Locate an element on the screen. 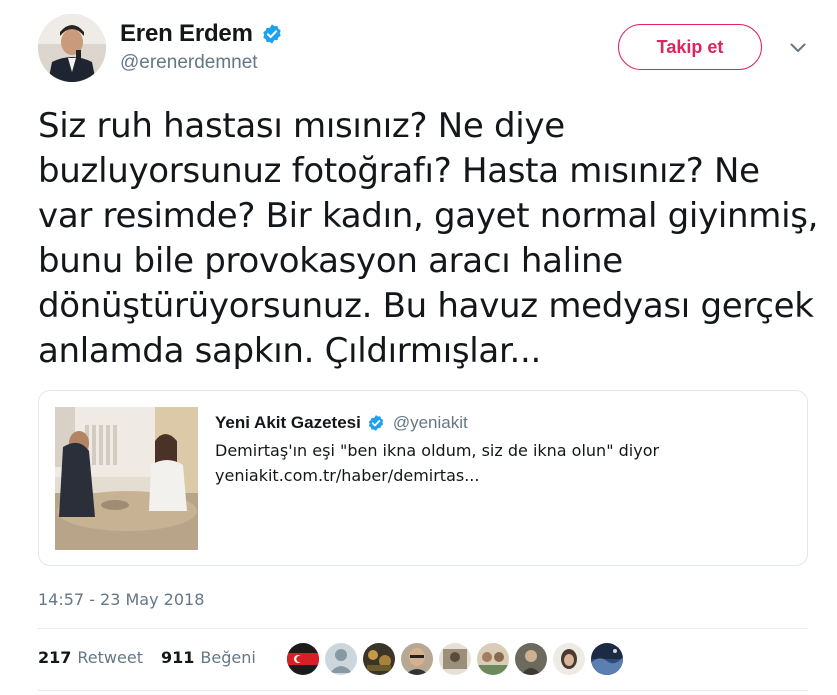 The image size is (837, 695). quoted-author-handle: @yeniakit is located at coordinates (430, 423).